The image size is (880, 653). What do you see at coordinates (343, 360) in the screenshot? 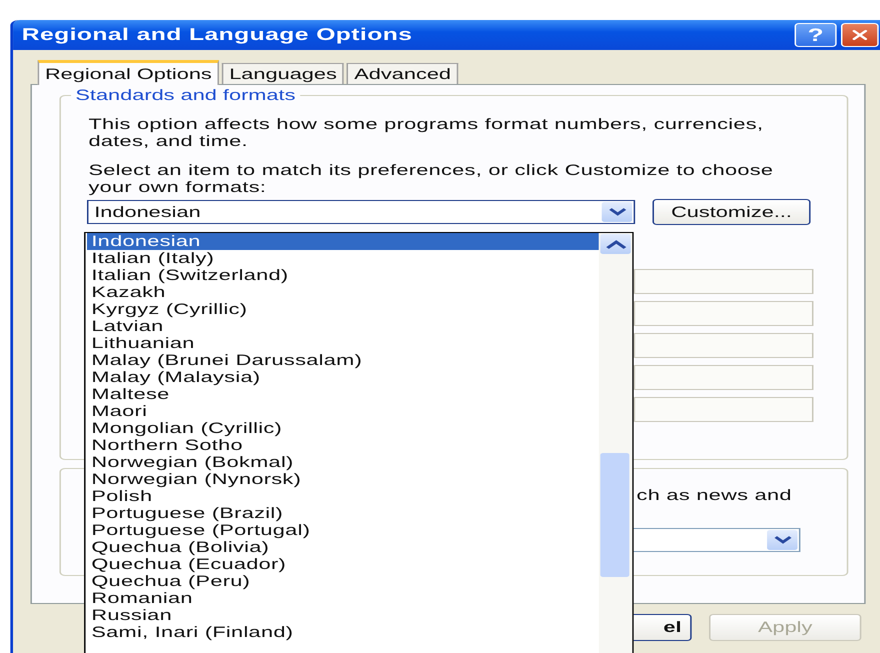
I see `list-item: Malay (Brunei Darussalam)` at bounding box center [343, 360].